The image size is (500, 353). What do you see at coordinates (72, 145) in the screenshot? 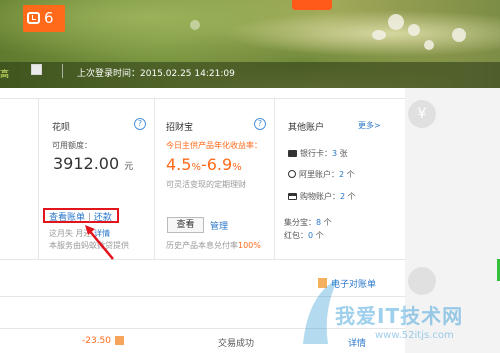
I see `available-label: 可用额度：` at bounding box center [72, 145].